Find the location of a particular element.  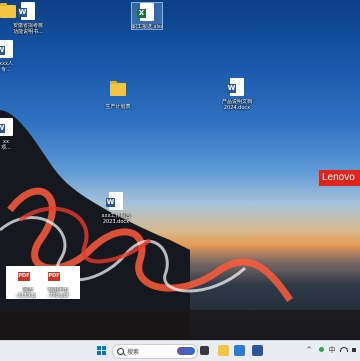

excel-icon: X is located at coordinates (145, 12).